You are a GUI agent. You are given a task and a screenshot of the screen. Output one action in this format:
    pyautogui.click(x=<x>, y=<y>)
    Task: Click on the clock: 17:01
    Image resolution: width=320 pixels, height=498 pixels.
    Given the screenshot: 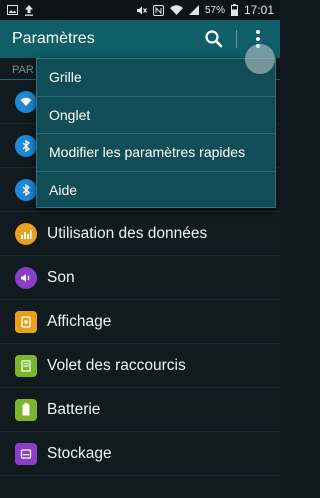 What is the action you would take?
    pyautogui.click(x=258, y=10)
    